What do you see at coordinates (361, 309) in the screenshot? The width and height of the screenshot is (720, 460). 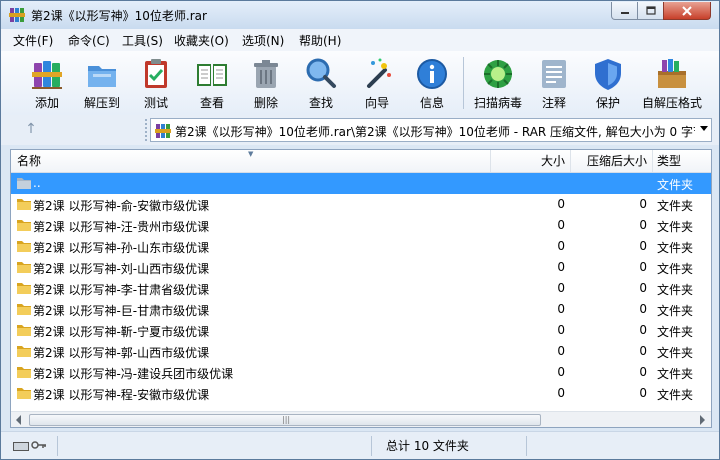 I see `table-row: 第2课 以形写神-巨-甘肃市级优课 0 0 文件夹` at bounding box center [361, 309].